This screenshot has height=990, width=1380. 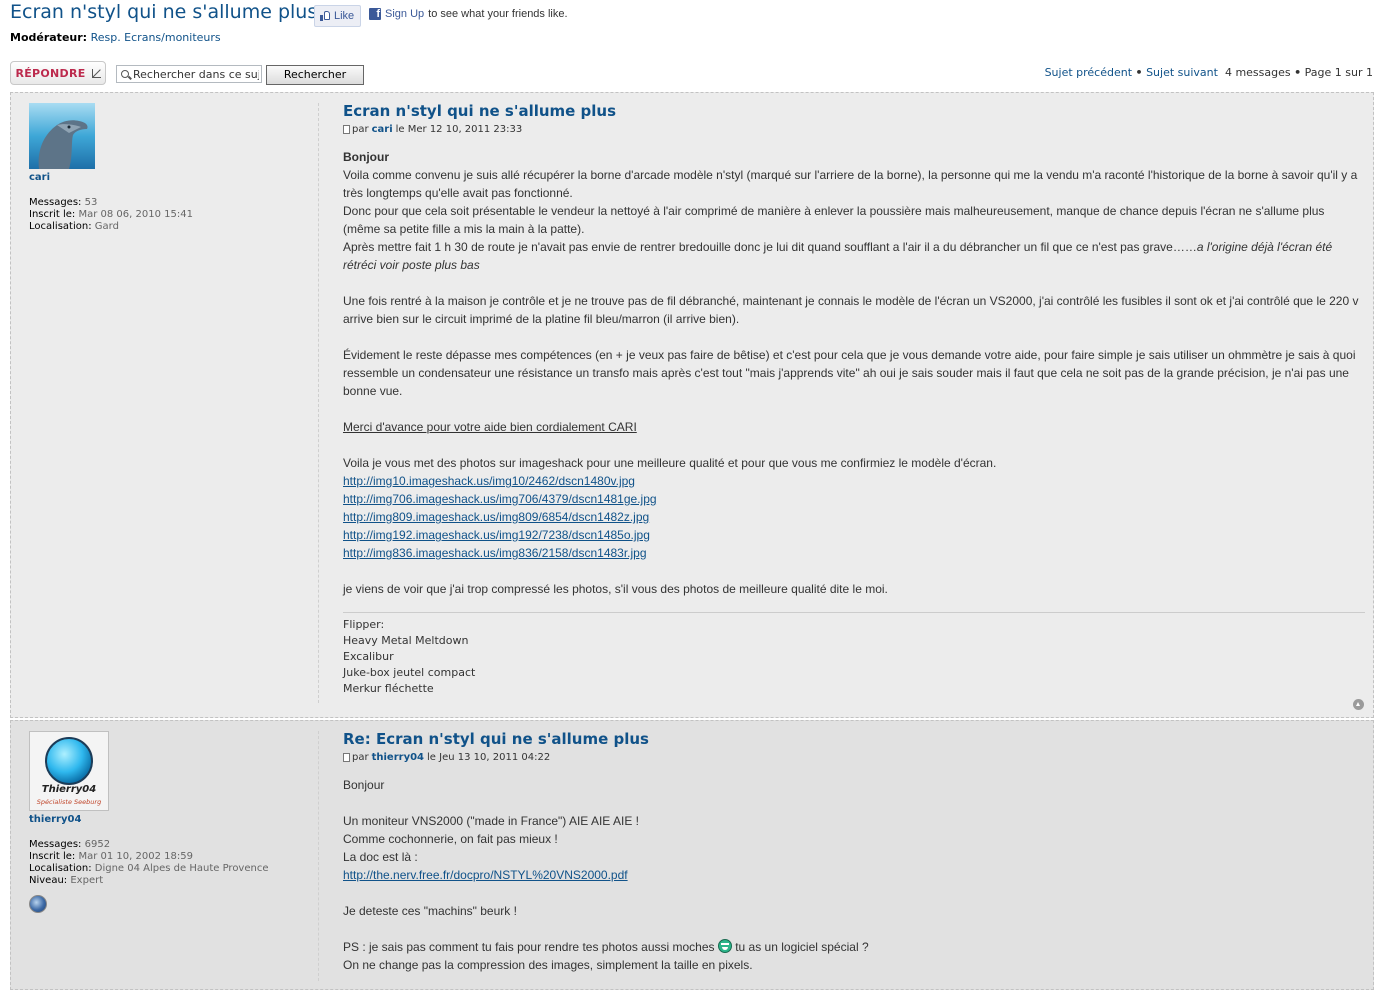 I want to click on search-button: Rechercher, so click(x=315, y=75).